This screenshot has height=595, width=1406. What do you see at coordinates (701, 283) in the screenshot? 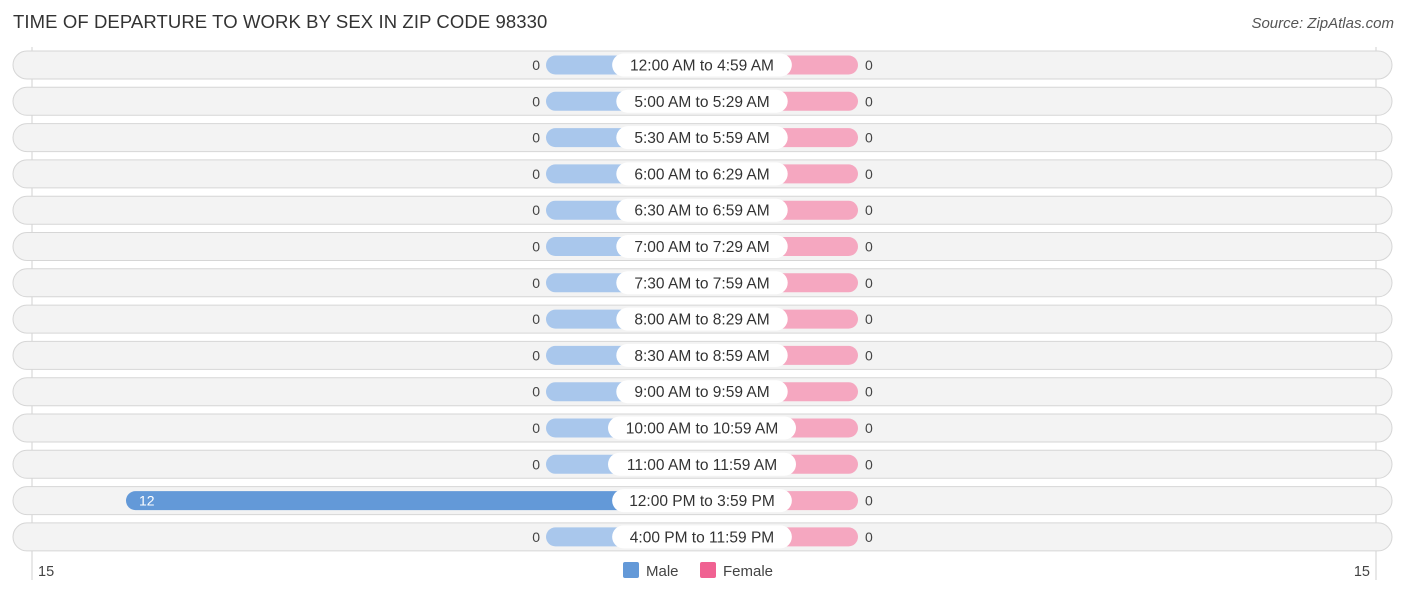
I see `category-label: 7:30 AM to 7:59 AM` at bounding box center [701, 283].